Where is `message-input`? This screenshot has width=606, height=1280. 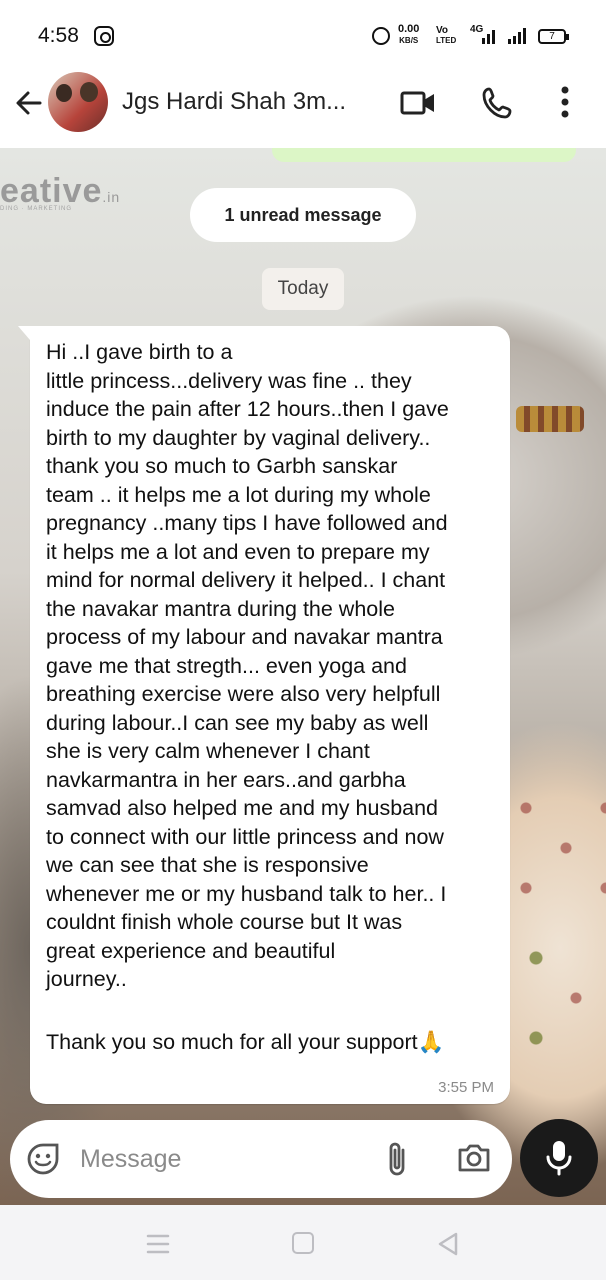 message-input is located at coordinates (220, 1159).